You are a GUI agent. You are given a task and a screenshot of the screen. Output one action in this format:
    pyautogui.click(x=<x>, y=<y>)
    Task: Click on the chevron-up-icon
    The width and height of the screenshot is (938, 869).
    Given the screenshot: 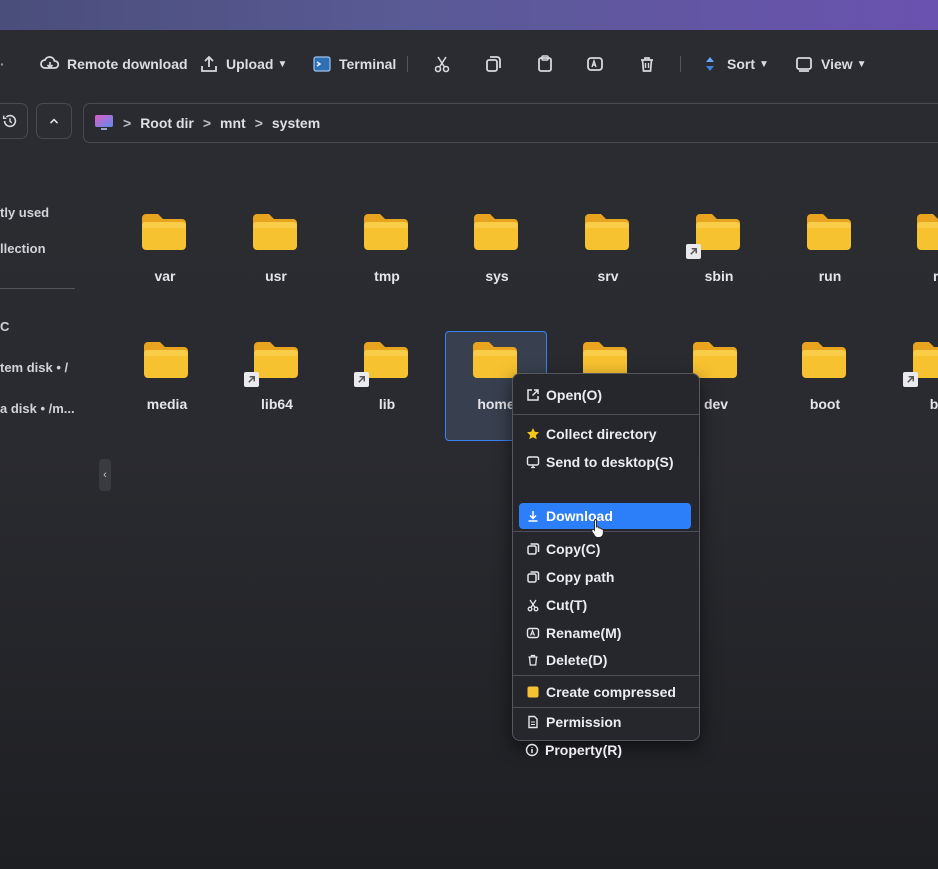 What is the action you would take?
    pyautogui.click(x=54, y=121)
    